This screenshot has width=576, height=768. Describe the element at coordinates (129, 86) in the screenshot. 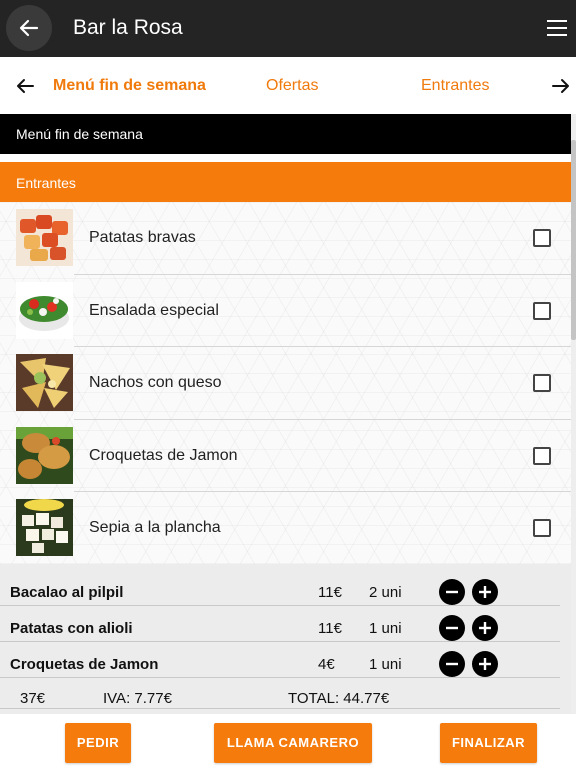

I see `tab-menu-fin-de-semana: Menú fin de semana` at that location.